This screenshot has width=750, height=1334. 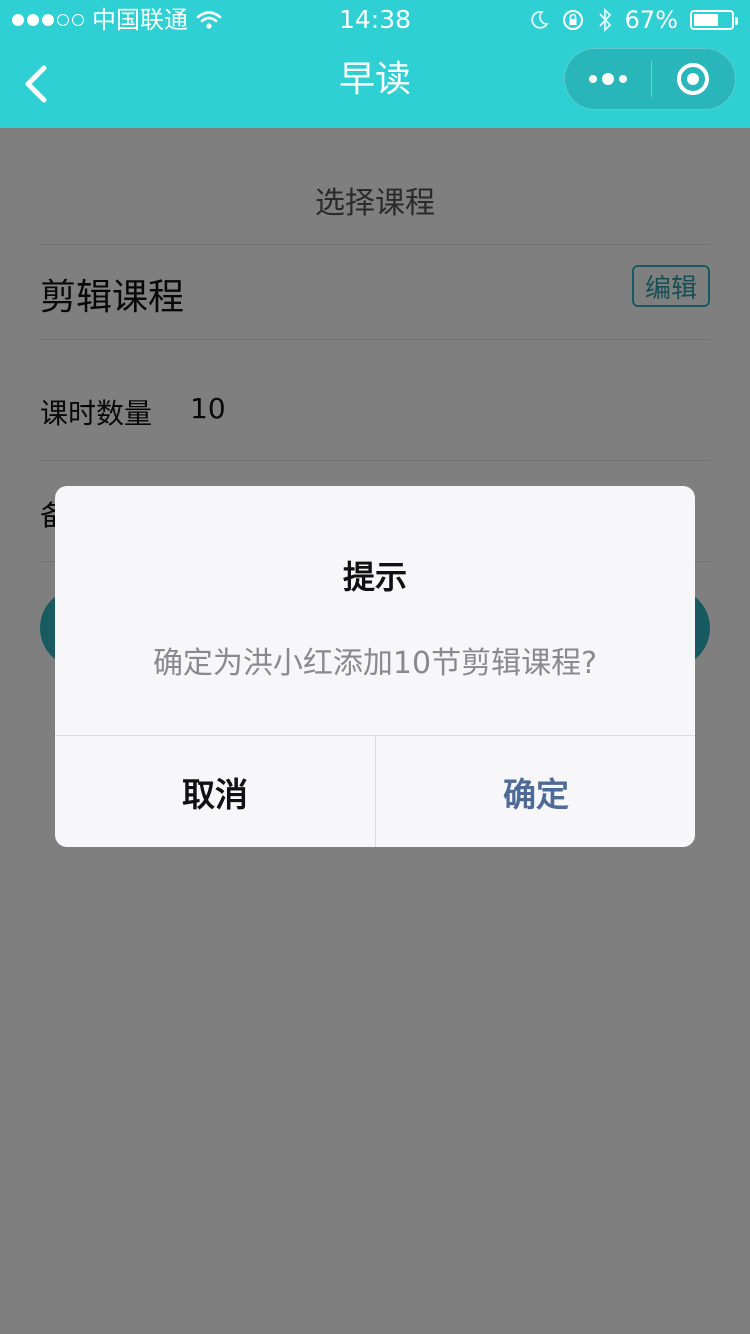 I want to click on battery-icon, so click(x=714, y=20).